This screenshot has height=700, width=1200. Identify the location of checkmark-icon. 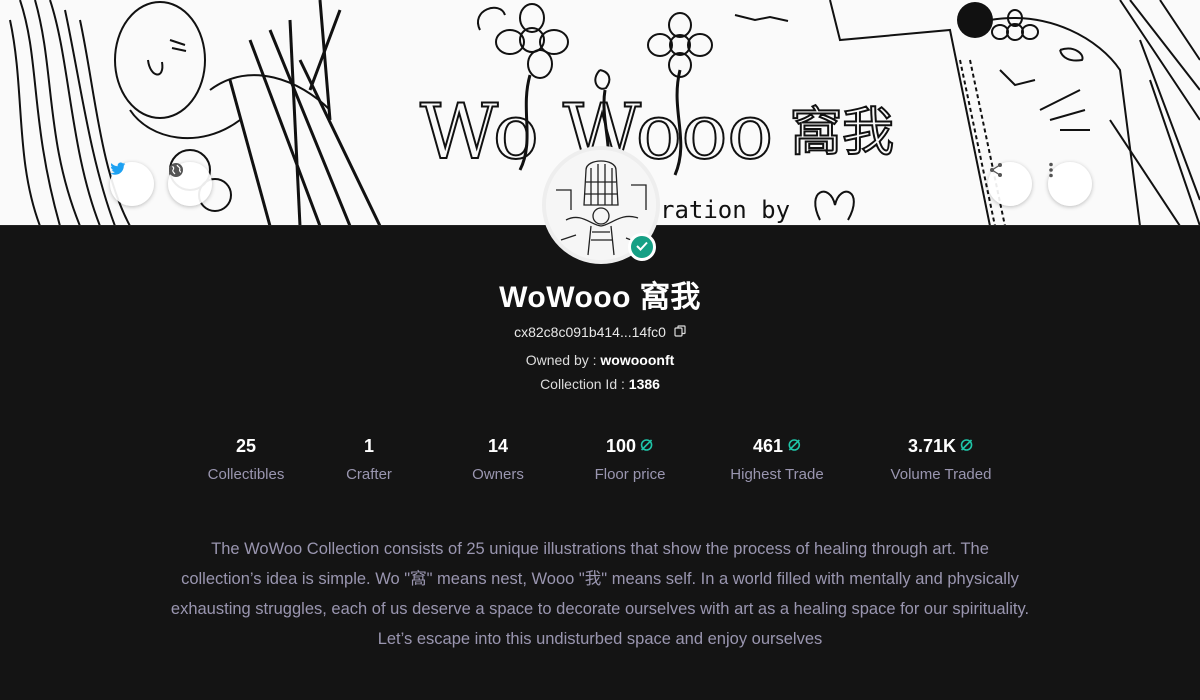
(642, 247).